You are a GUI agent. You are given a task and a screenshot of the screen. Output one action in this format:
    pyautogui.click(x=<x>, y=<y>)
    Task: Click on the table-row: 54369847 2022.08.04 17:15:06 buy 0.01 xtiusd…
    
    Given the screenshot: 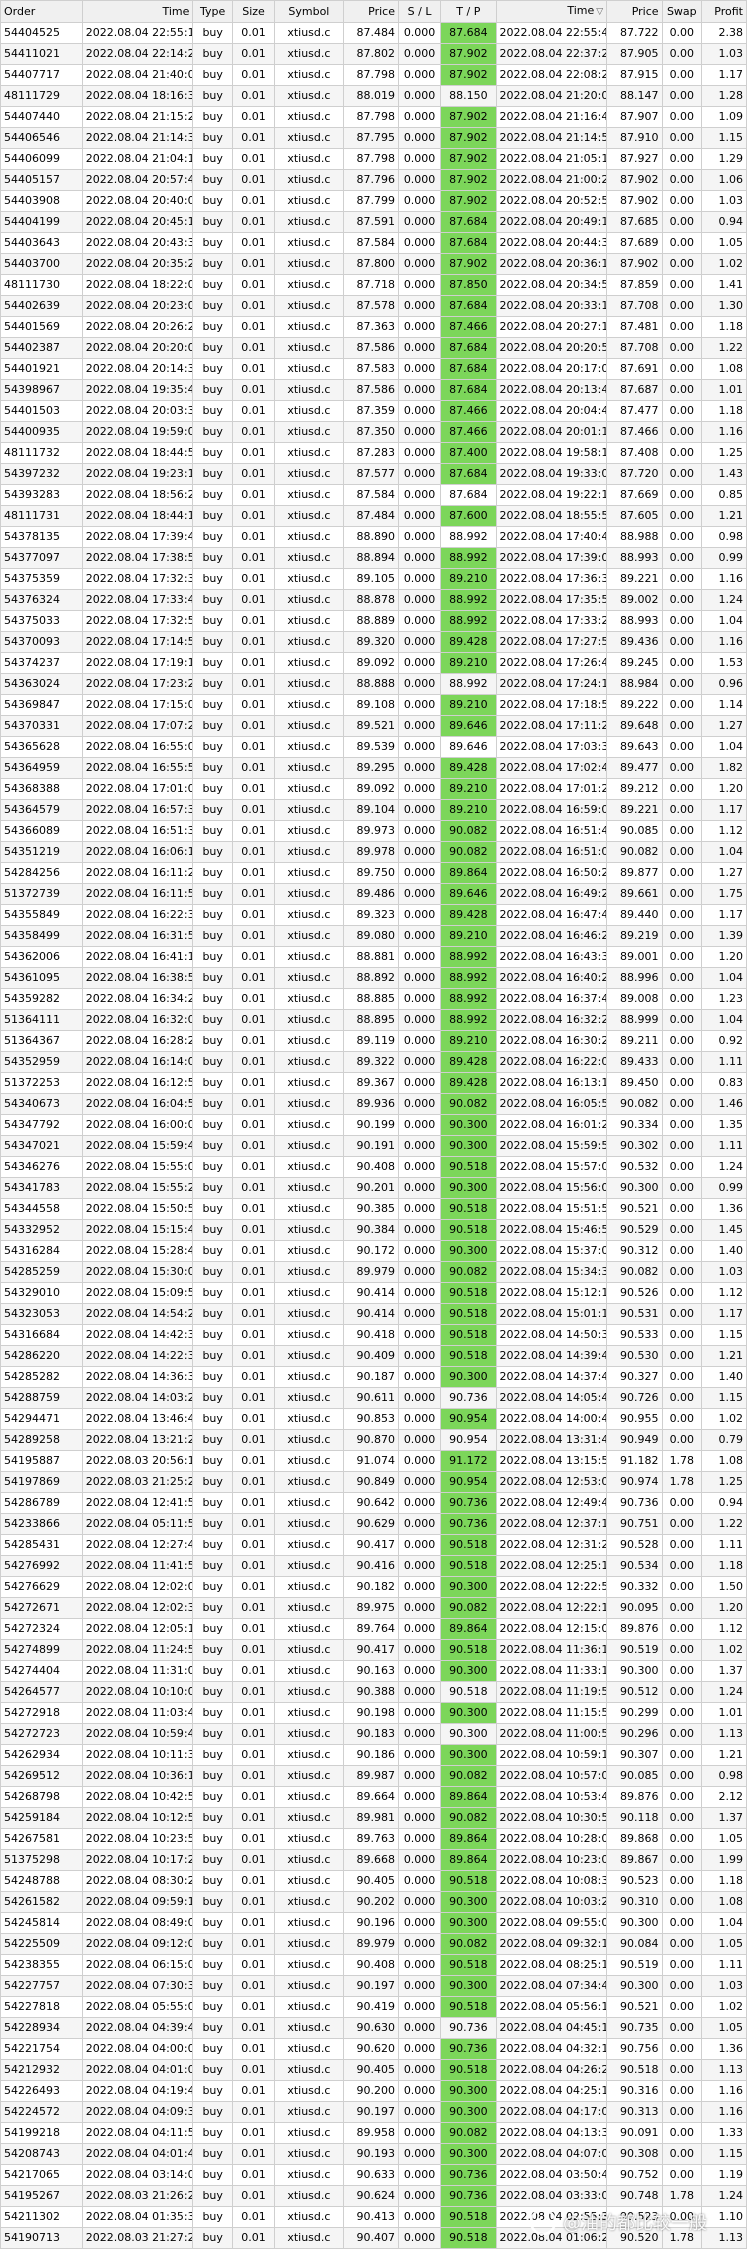 What is the action you would take?
    pyautogui.click(x=373, y=705)
    